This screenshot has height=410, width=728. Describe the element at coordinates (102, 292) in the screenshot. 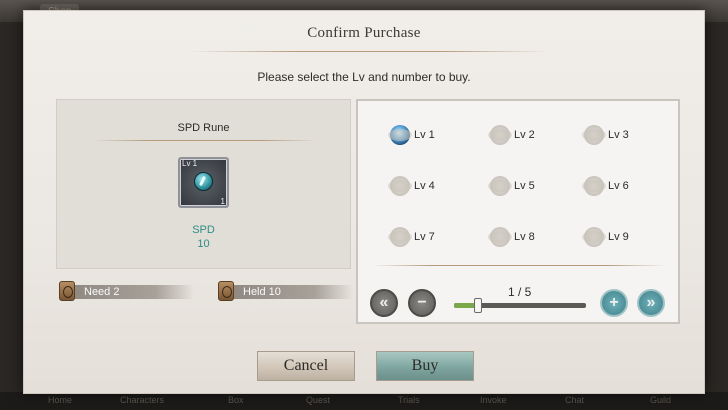

I see `need-text: Need 2` at that location.